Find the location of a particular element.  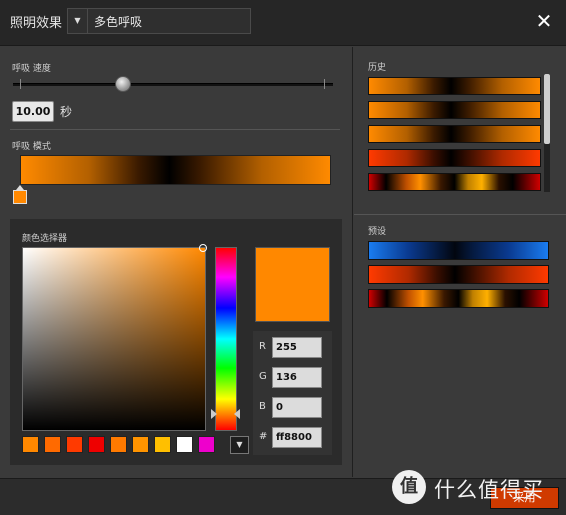

effect-mode-dropdown: ▼ 多色呼吸 is located at coordinates (159, 21).